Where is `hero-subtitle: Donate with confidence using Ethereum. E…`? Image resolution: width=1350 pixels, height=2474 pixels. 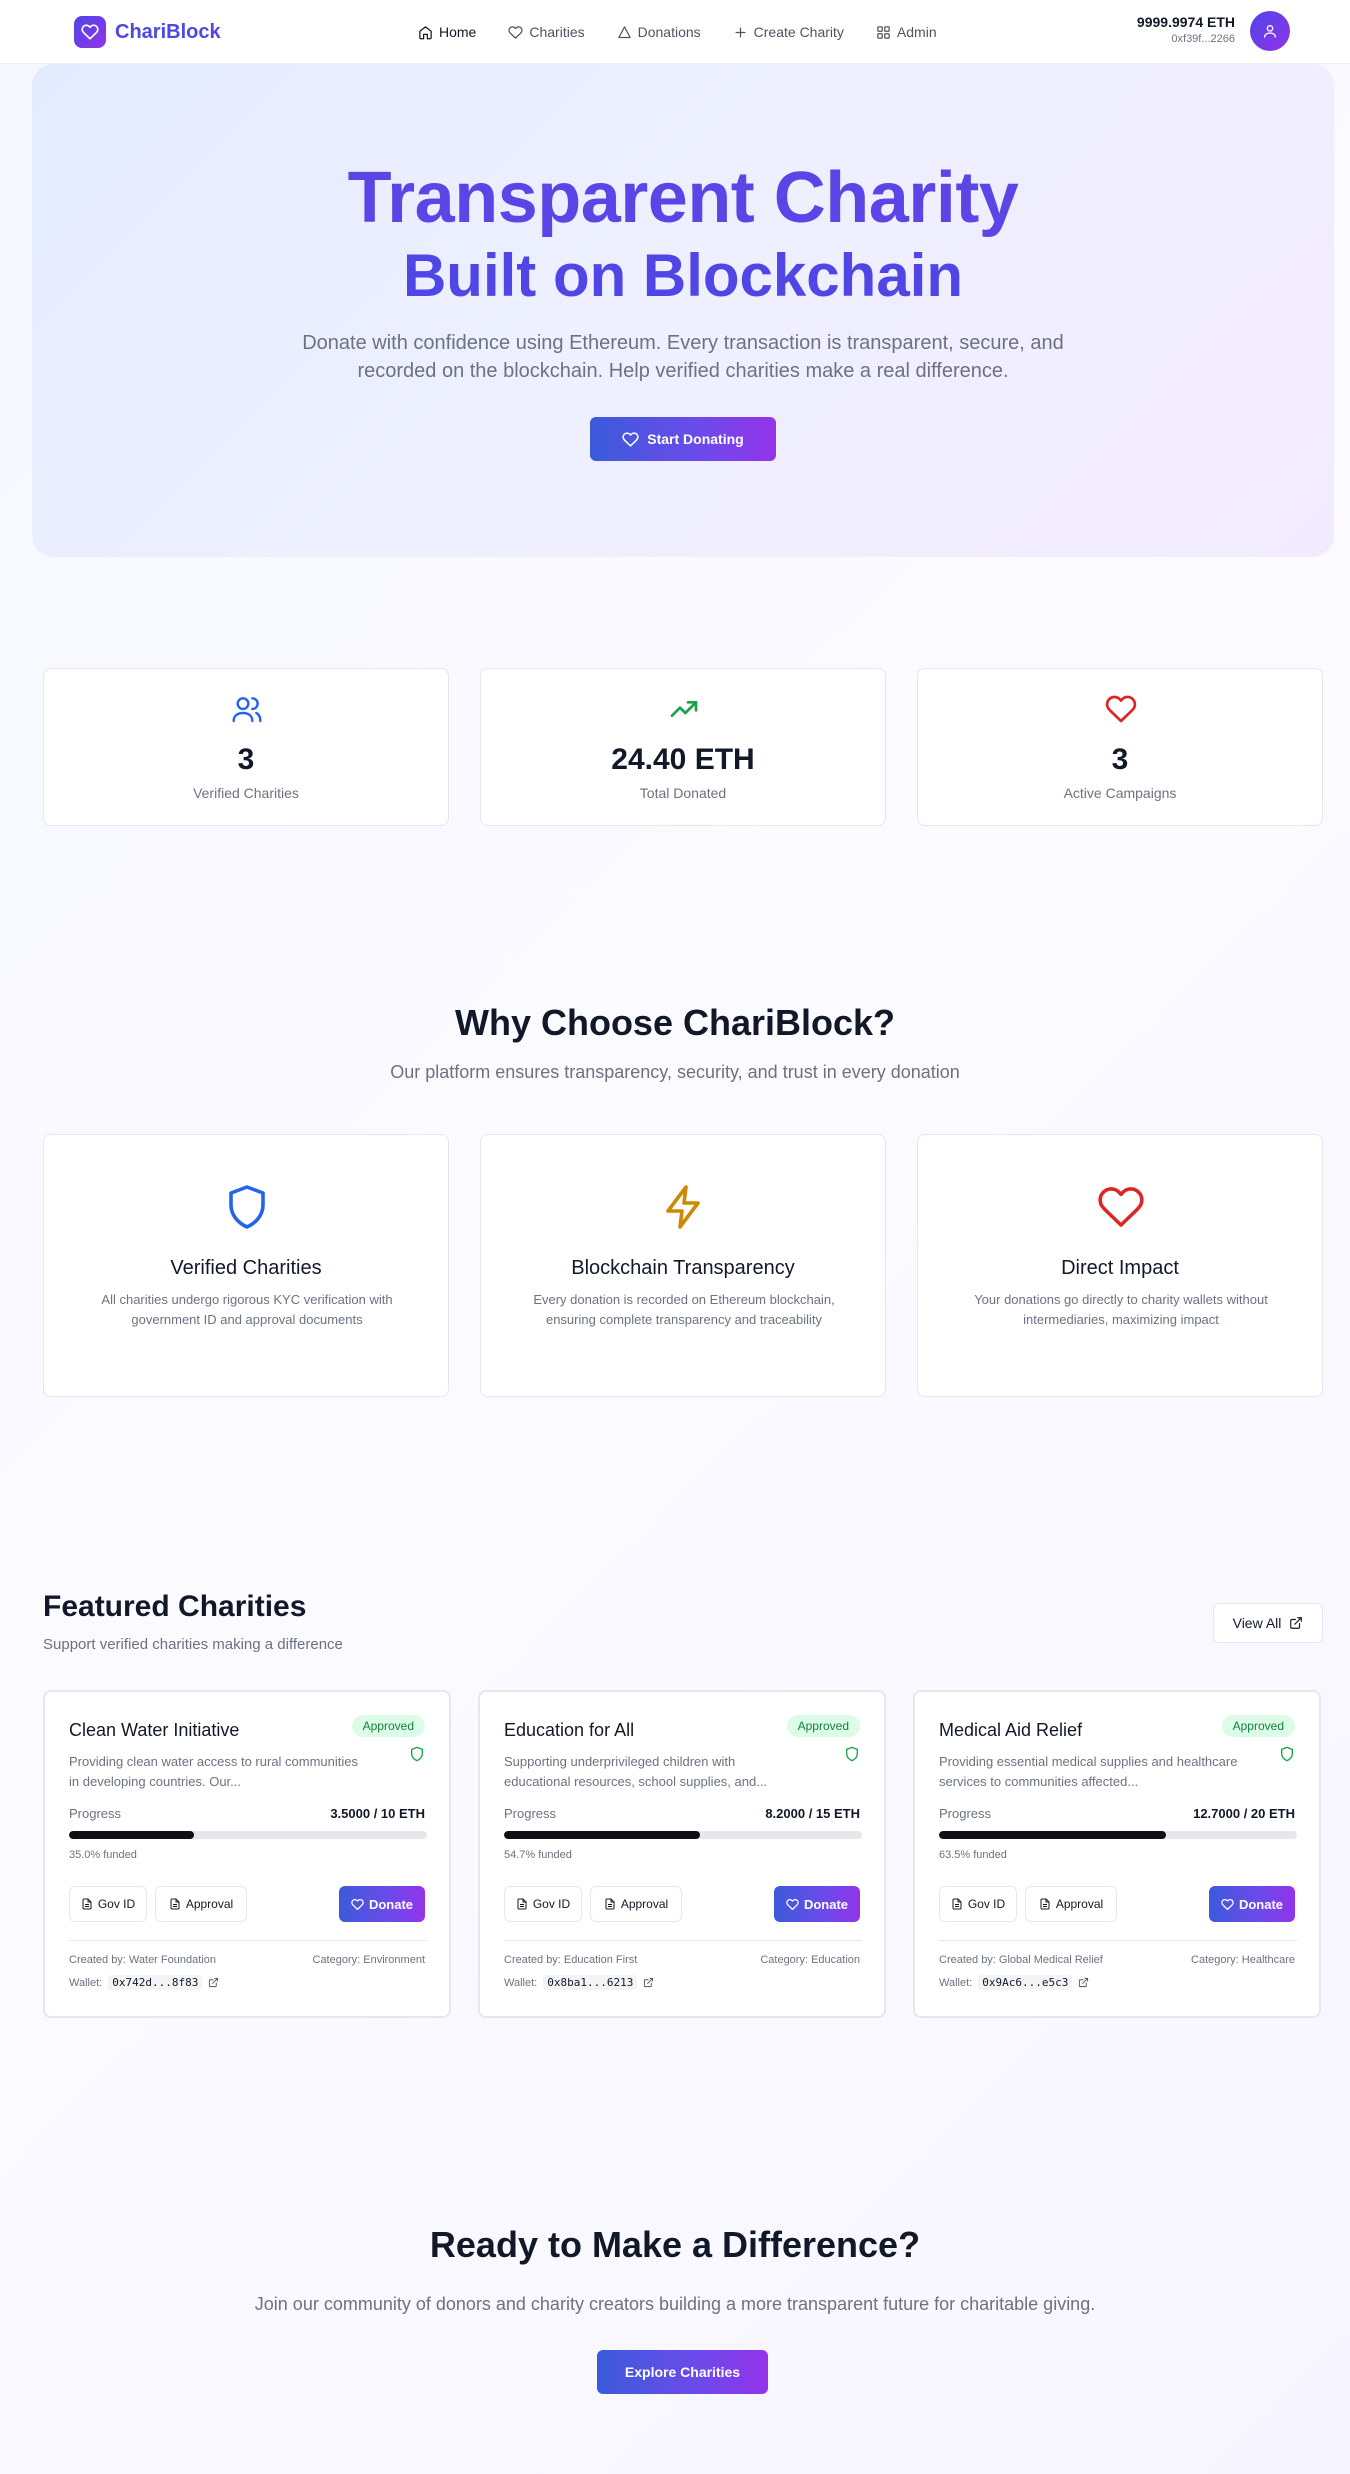
hero-subtitle: Donate with confidence using Ethereum. E… is located at coordinates (683, 357).